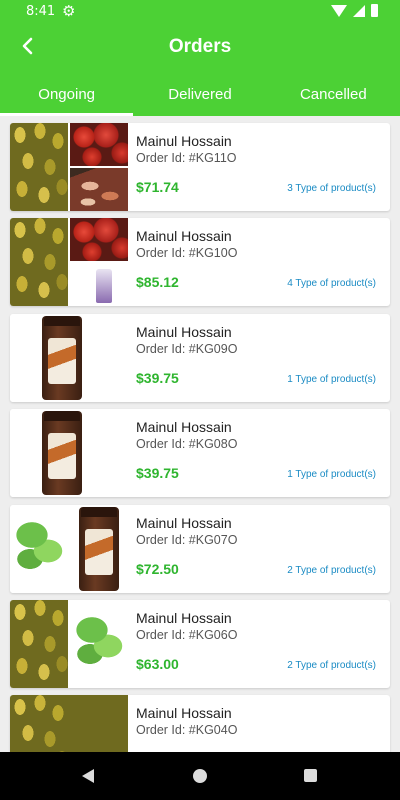 This screenshot has height=800, width=400. What do you see at coordinates (157, 664) in the screenshot?
I see `order-price: $63.00` at bounding box center [157, 664].